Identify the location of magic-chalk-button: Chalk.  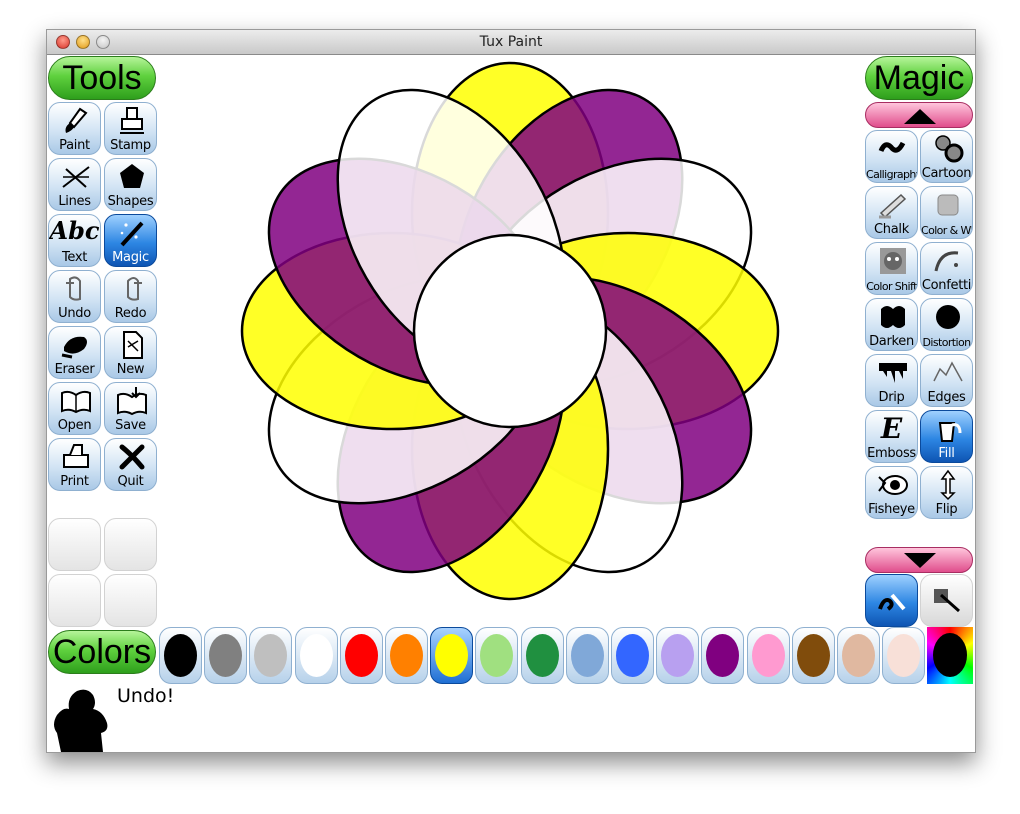
(891, 212).